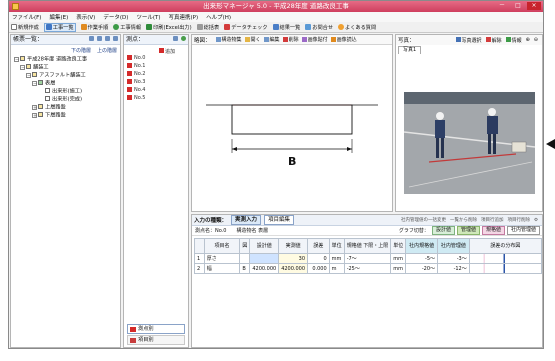 The image size is (555, 361). I want to click on tree-item-project: －平成28年度 道路改良工事, so click(65, 60).